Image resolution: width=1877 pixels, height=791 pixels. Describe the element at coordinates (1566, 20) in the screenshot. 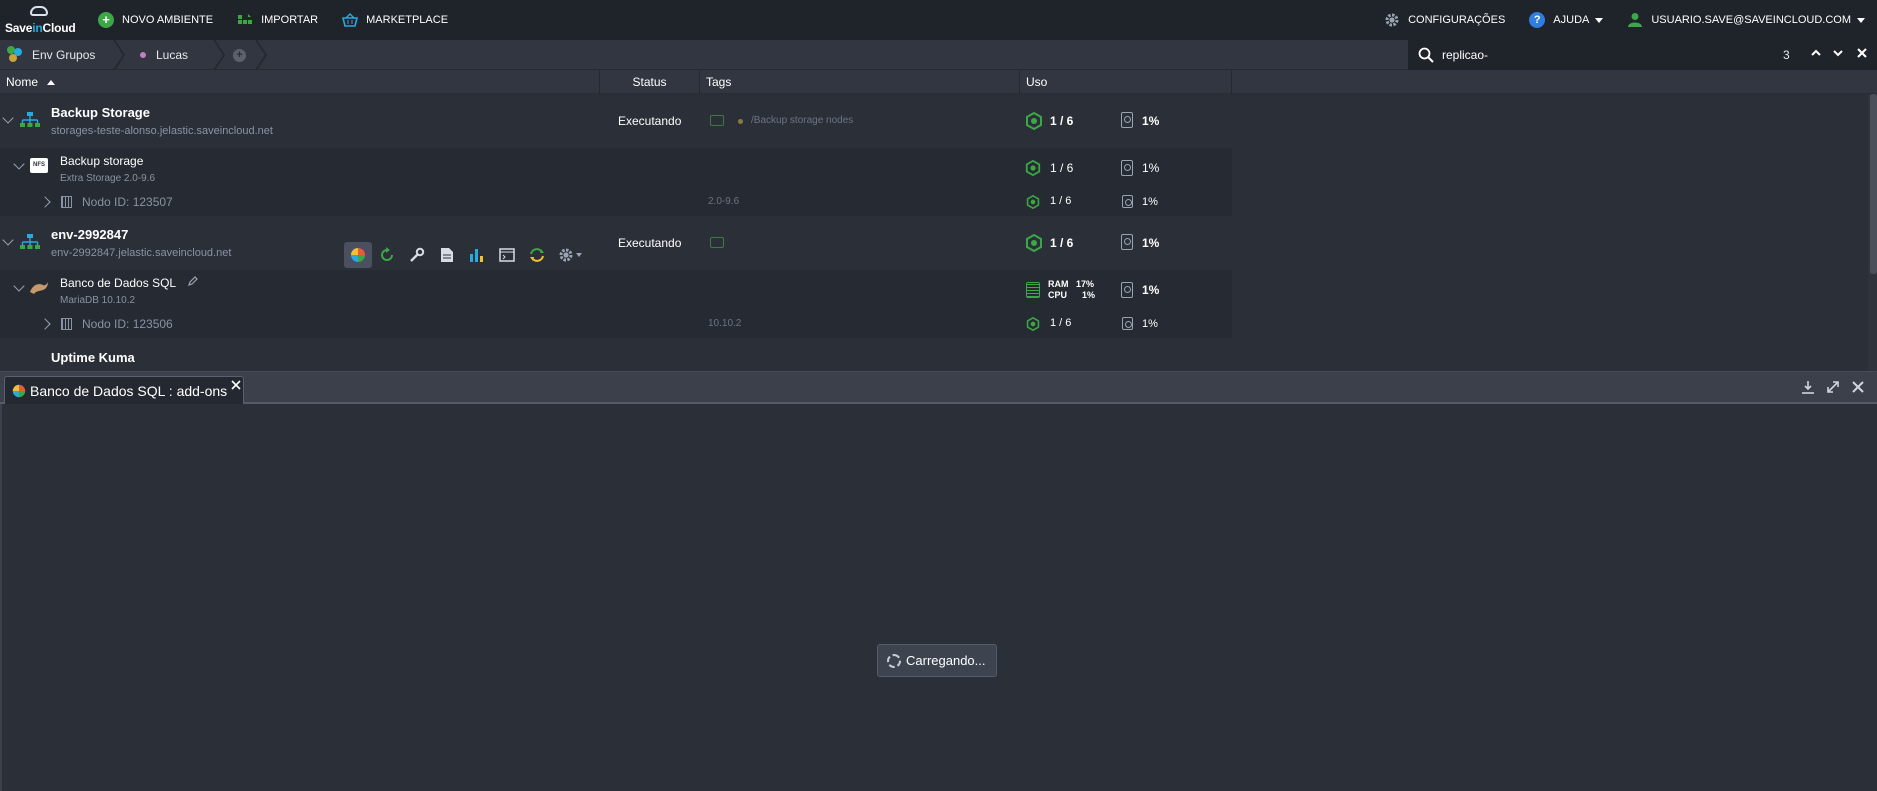

I see `help-menu: ? AJUDA` at that location.